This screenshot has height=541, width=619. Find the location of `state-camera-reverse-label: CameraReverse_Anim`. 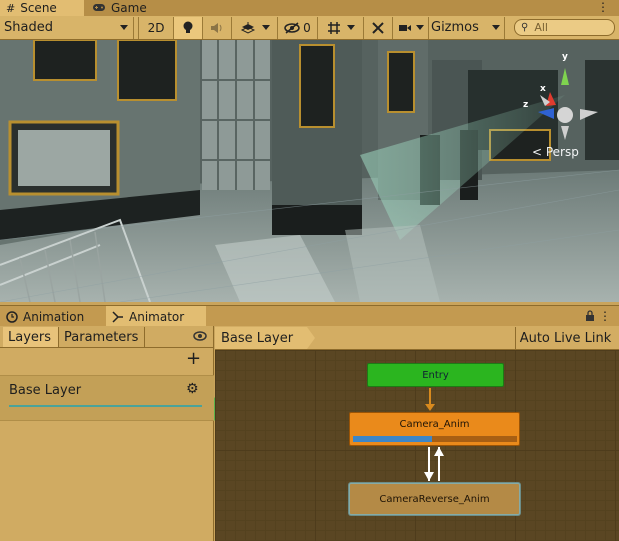

state-camera-reverse-label: CameraReverse_Anim is located at coordinates (434, 499).